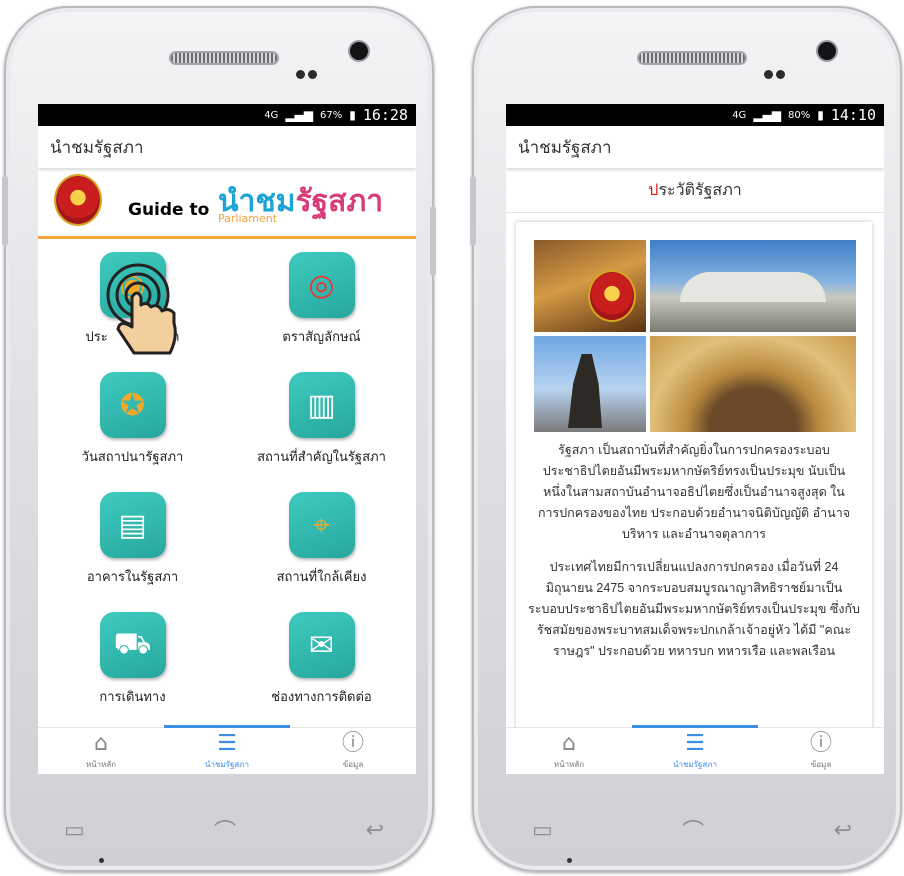 The width and height of the screenshot is (904, 876). I want to click on battery-percent: 80%, so click(799, 115).